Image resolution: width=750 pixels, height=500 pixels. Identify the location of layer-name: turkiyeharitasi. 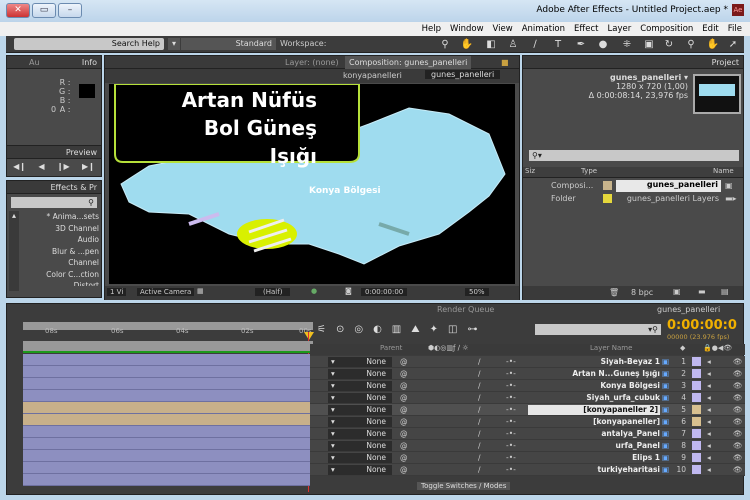
(596, 470).